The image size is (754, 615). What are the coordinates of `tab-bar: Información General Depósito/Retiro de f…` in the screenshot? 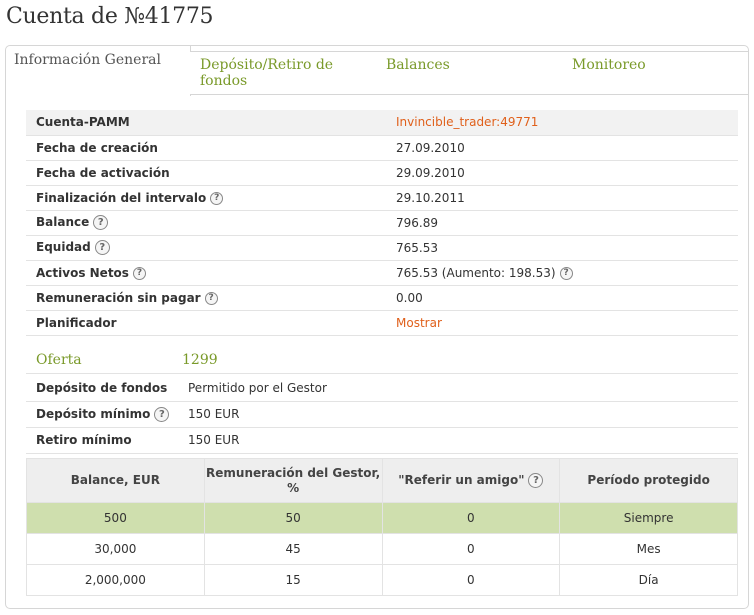 It's located at (377, 71).